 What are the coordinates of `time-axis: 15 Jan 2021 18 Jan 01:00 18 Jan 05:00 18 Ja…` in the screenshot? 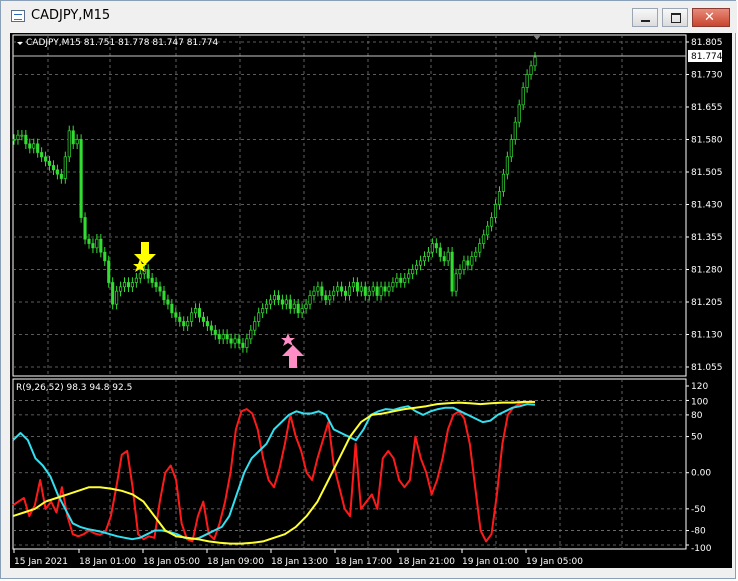 It's located at (298, 558).